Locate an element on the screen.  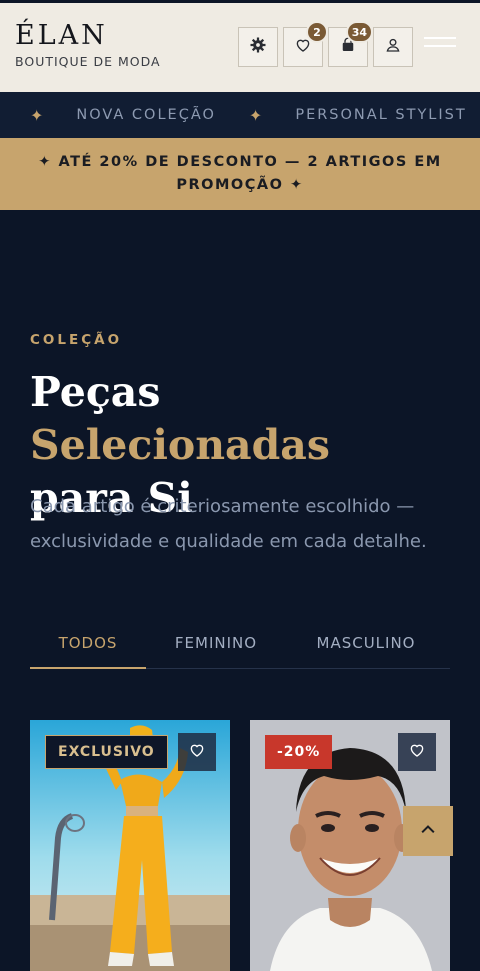
announcement-marquee: ✦ NOVA COLEÇÃO ✦ PERSONAL STYLIST is located at coordinates (240, 115).